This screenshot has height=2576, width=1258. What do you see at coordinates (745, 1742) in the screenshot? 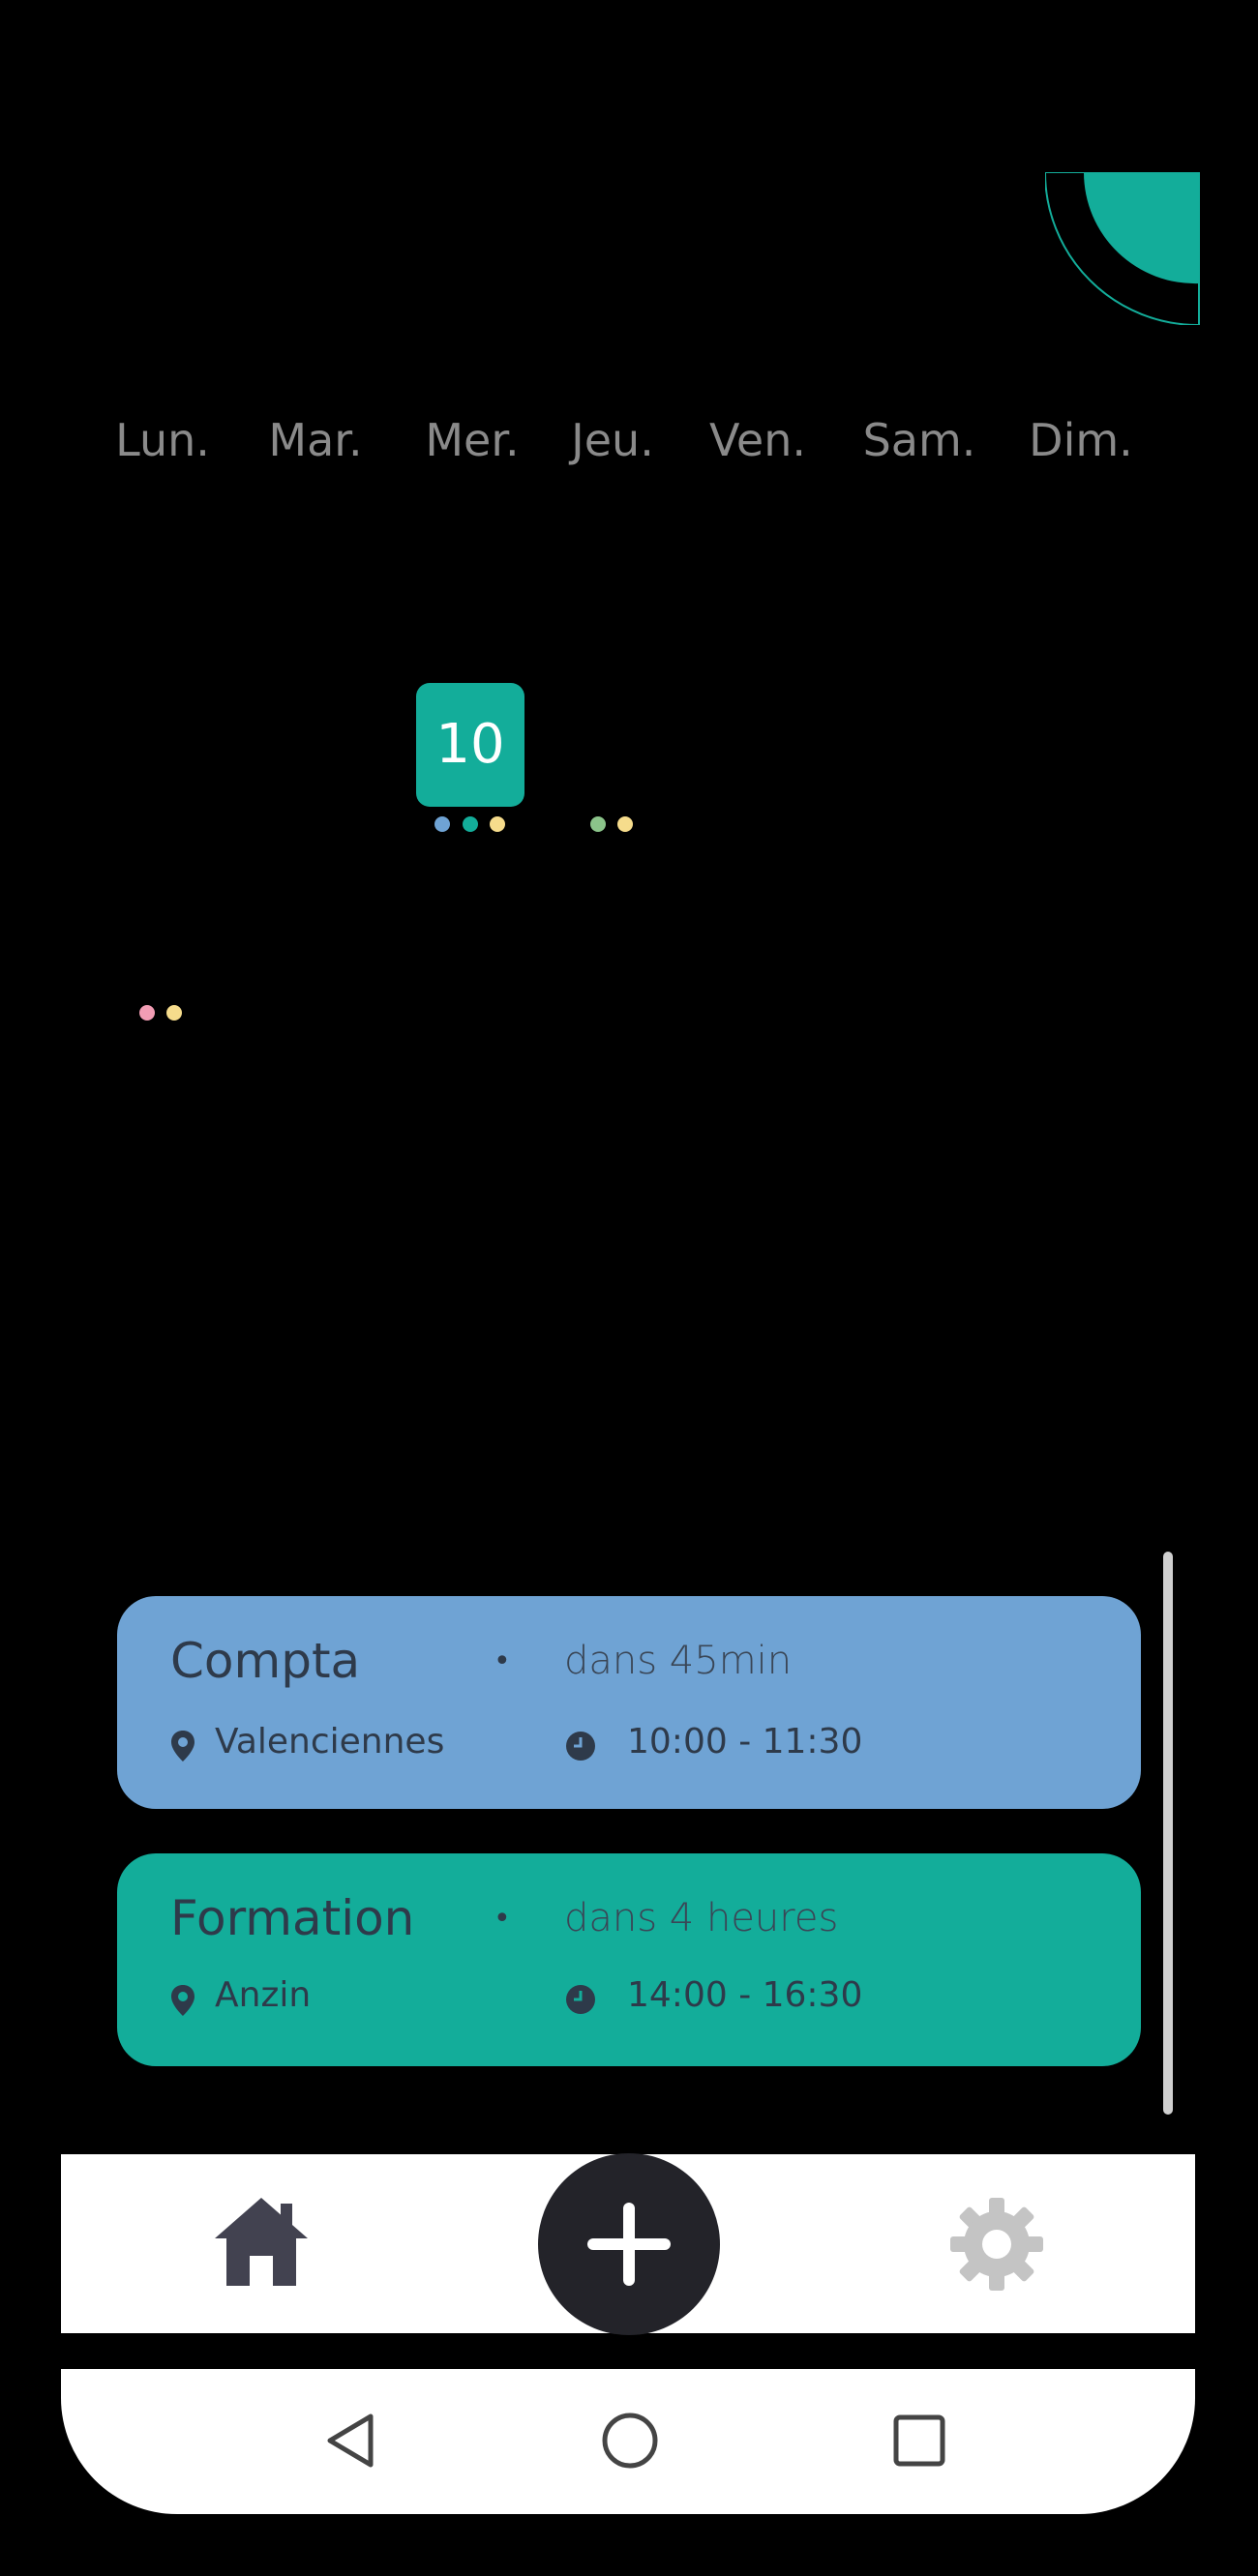
I see `event-time-range: 10:00 - 11:30` at bounding box center [745, 1742].